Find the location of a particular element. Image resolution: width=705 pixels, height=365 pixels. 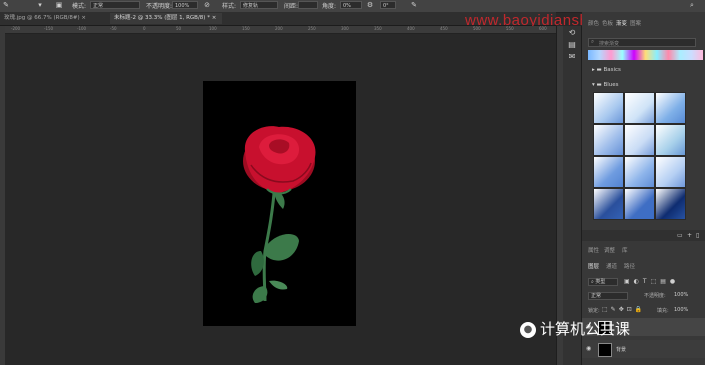

rose-image is located at coordinates (279, 214).